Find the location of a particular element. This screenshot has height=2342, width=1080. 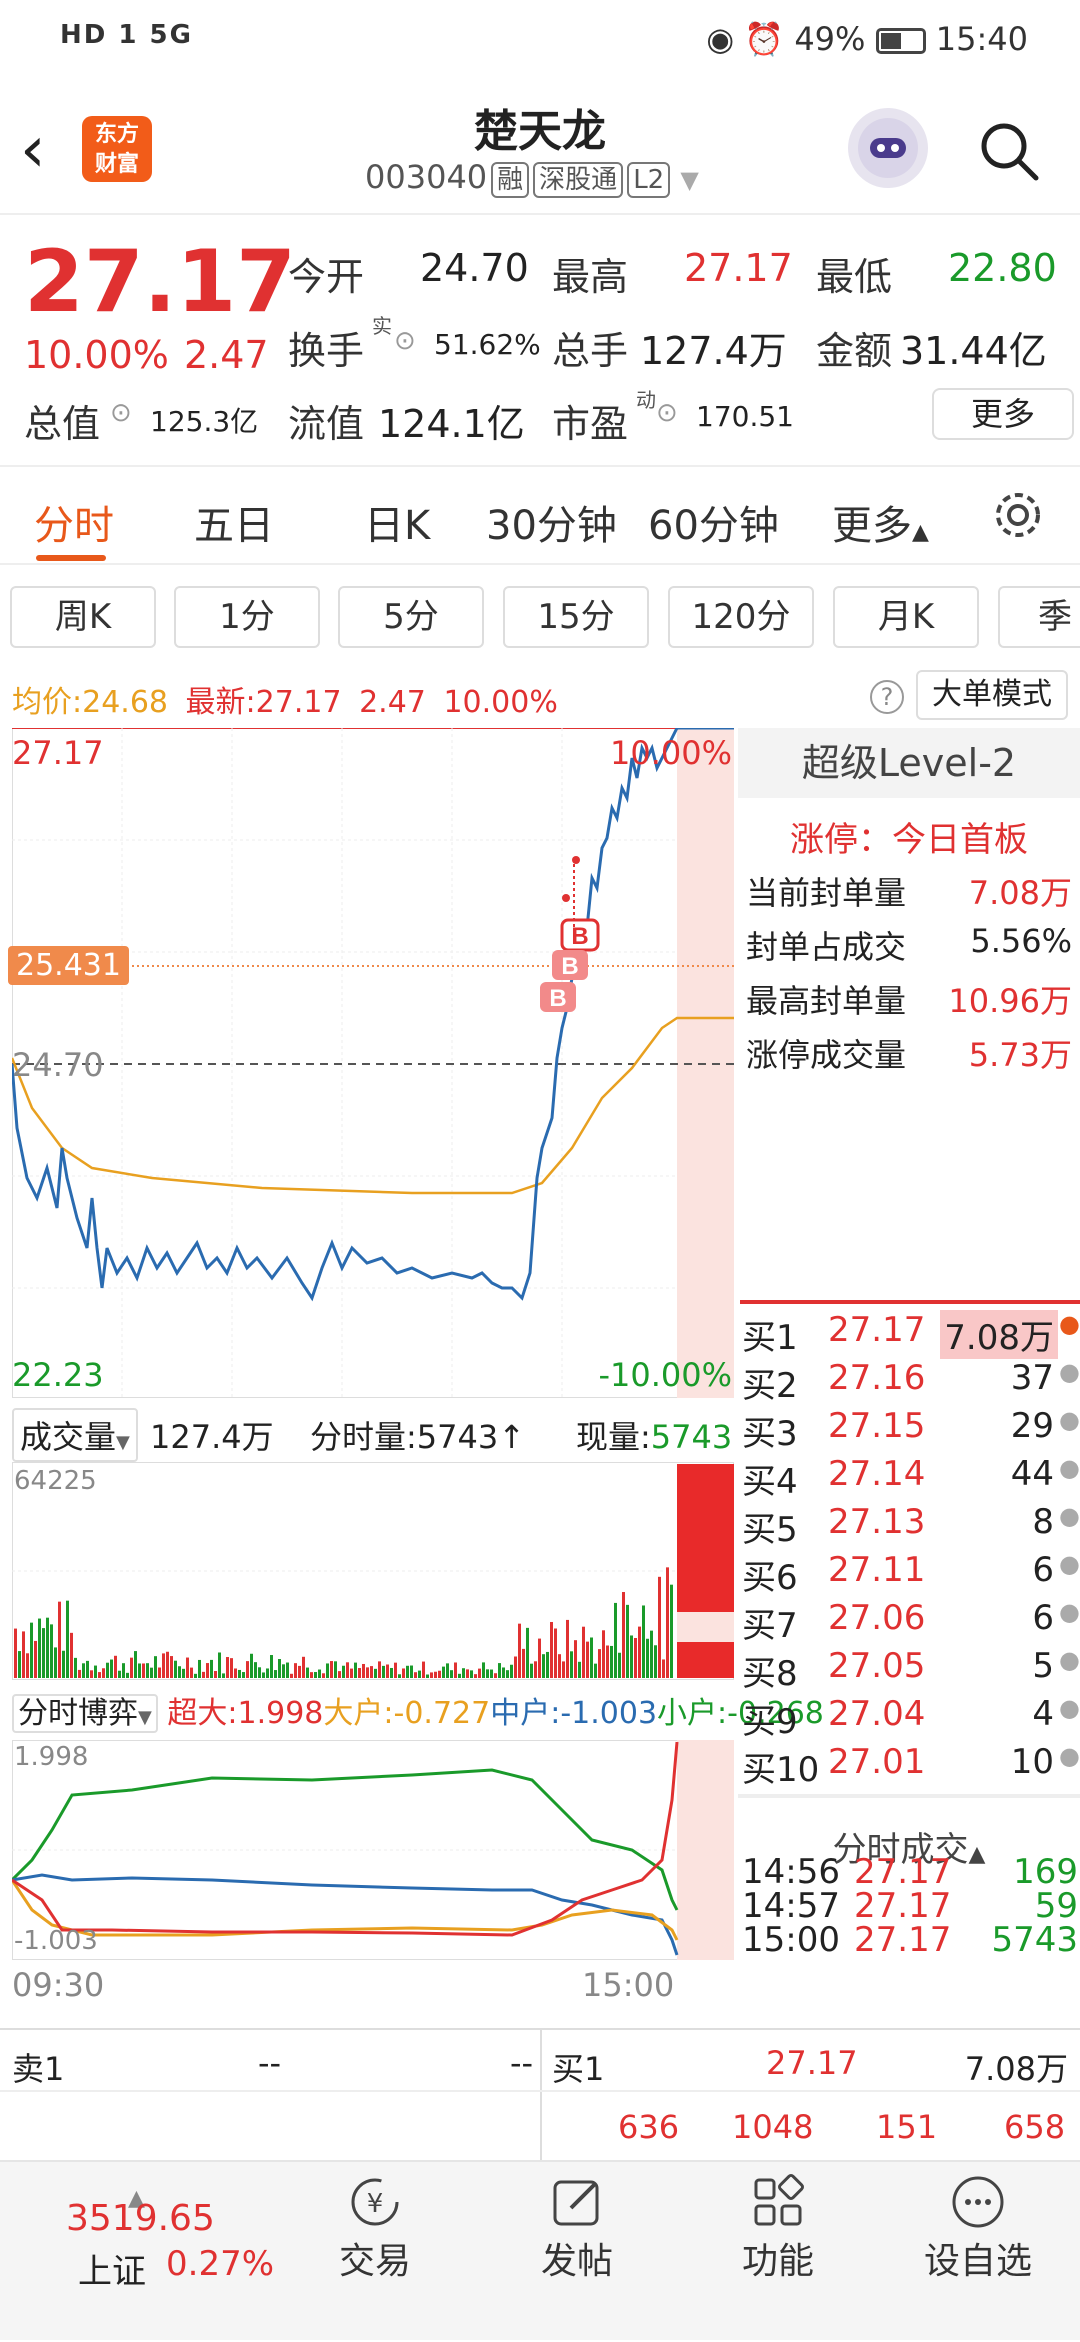

period-1min: 1分 is located at coordinates (247, 617).